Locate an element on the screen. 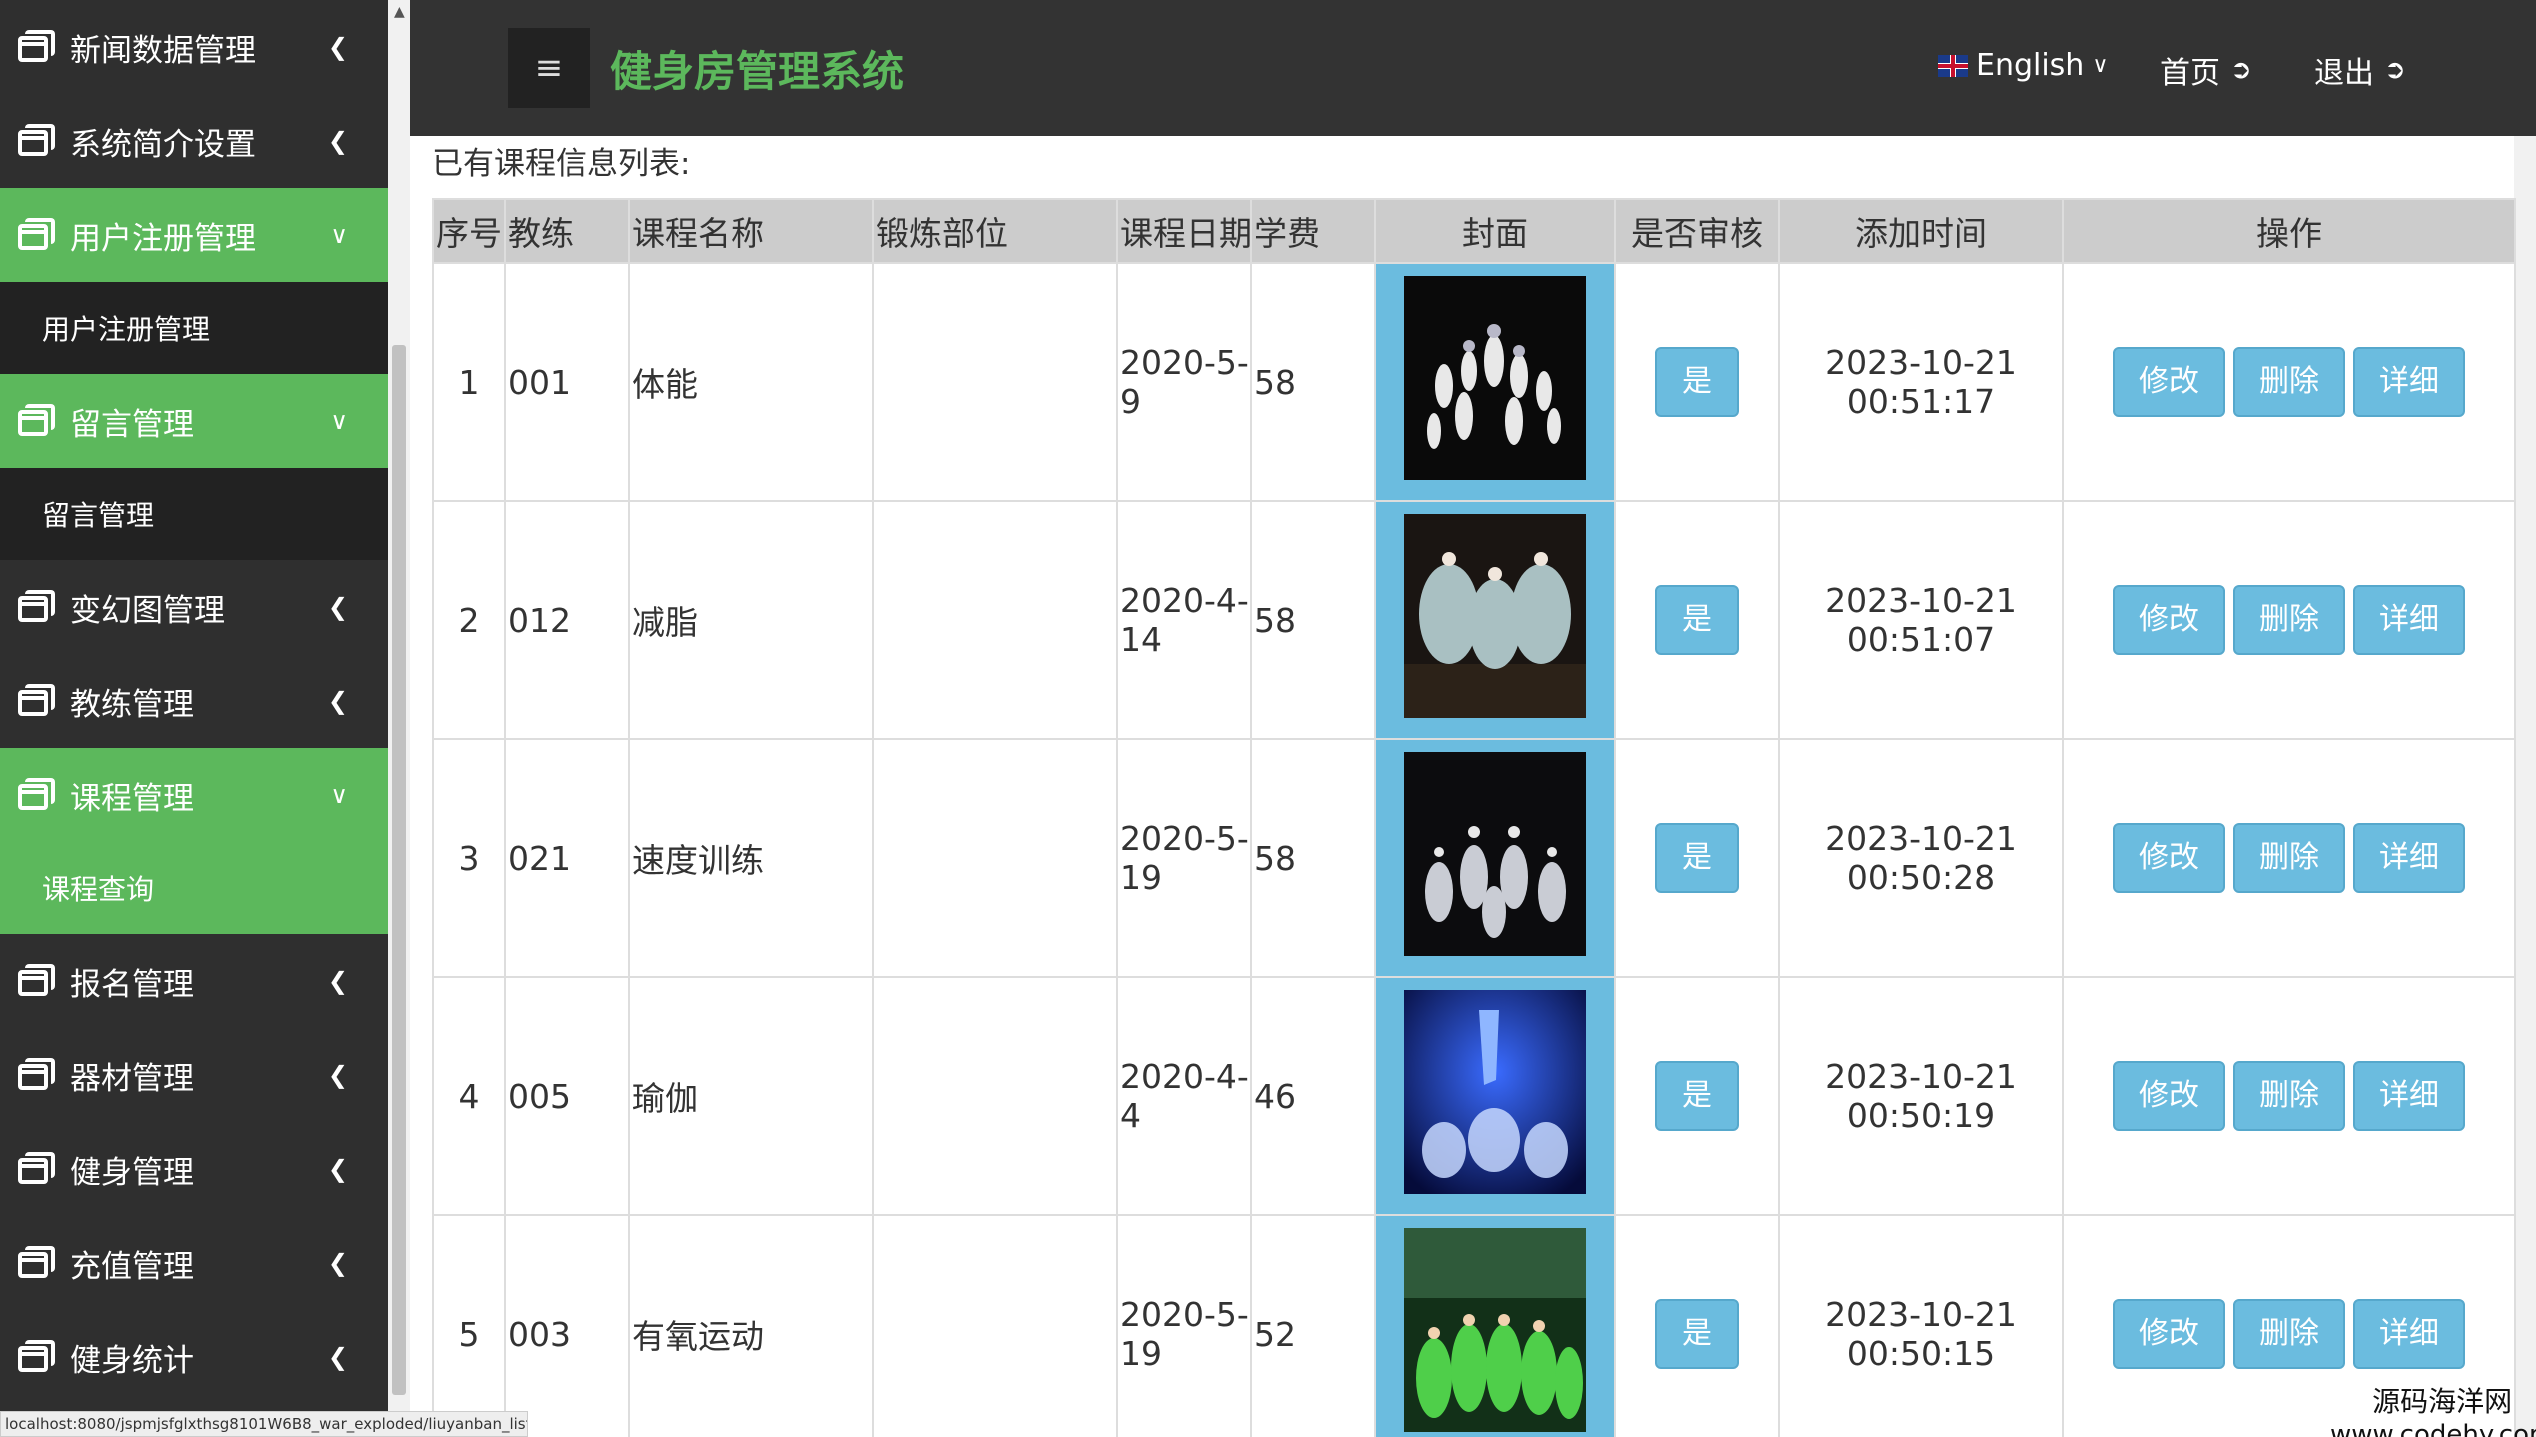 This screenshot has height=1437, width=2536. cell-added-time: 2023-10-21 00:51:17 is located at coordinates (1921, 382).